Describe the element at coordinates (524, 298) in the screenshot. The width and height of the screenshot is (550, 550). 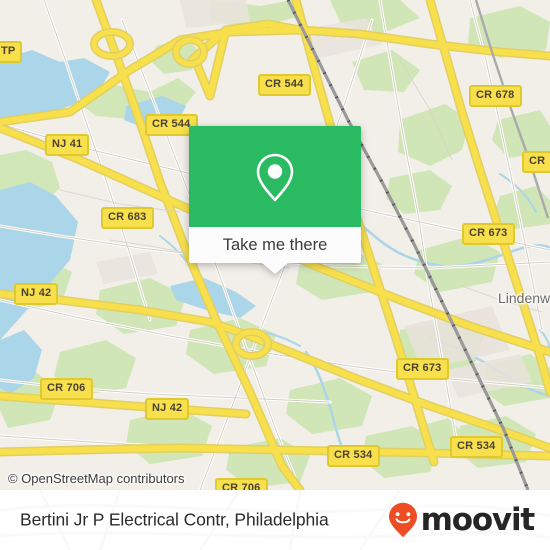
I see `place-label: Lindenw` at that location.